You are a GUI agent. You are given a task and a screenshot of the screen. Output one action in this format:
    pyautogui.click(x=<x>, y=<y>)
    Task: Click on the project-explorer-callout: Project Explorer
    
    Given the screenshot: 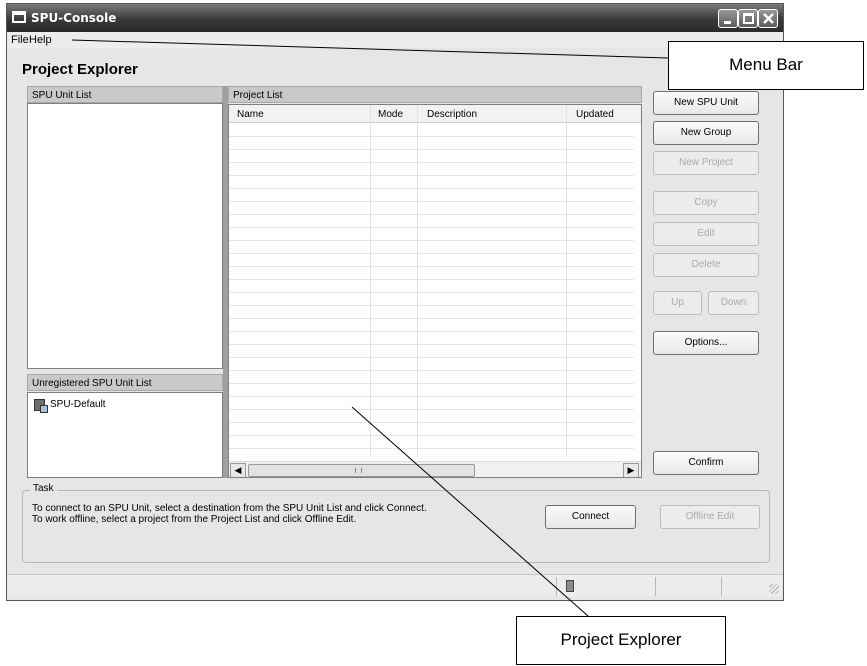 What is the action you would take?
    pyautogui.click(x=621, y=640)
    